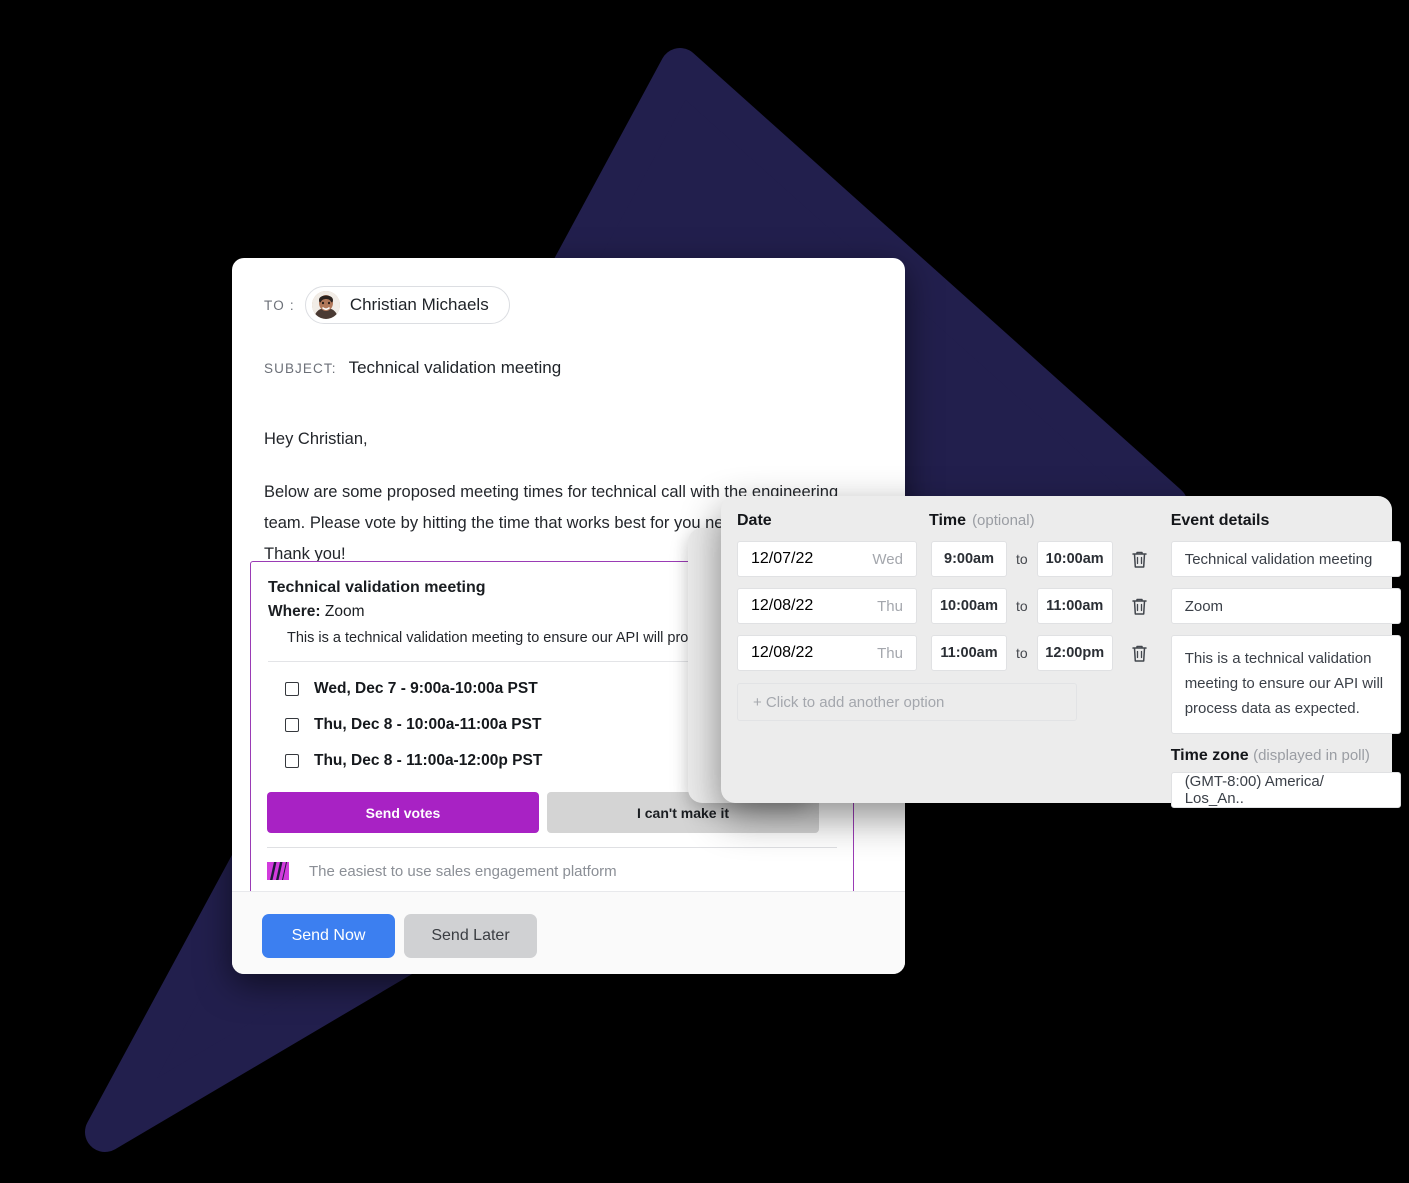 The image size is (1409, 1183). Describe the element at coordinates (1074, 653) in the screenshot. I see `slot-end-time-input: 12:00pm` at that location.